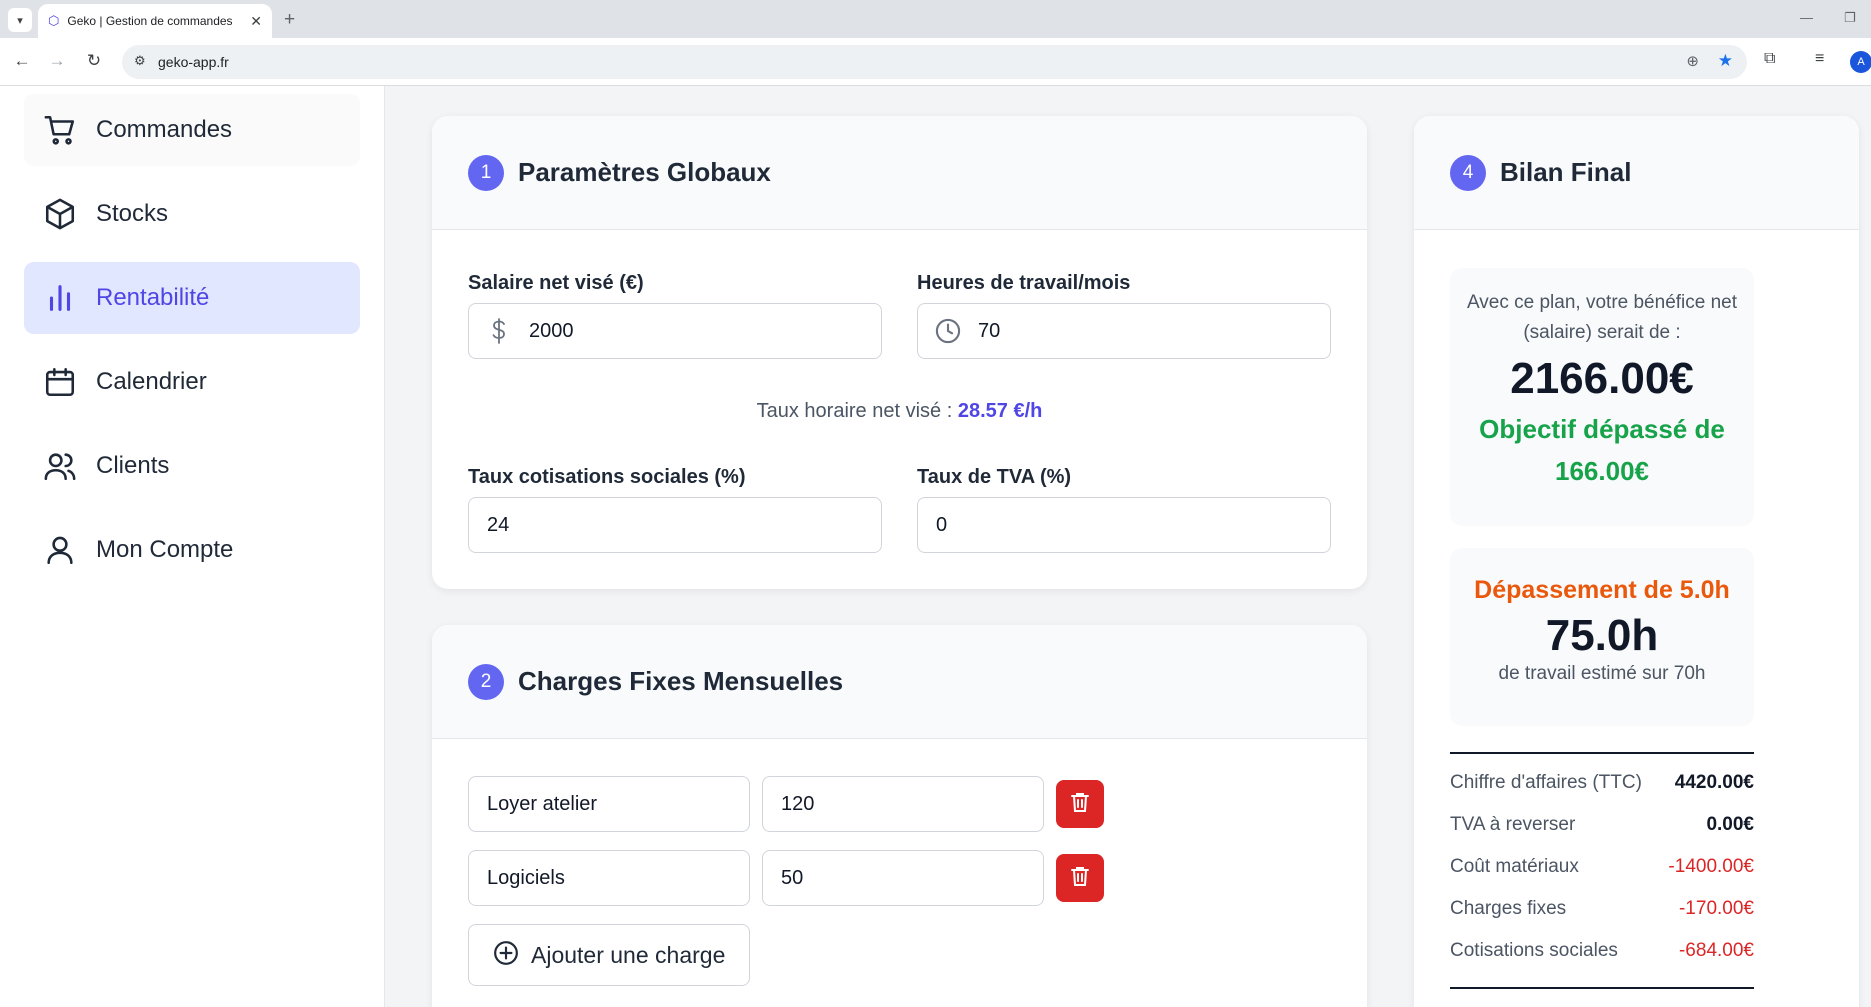  What do you see at coordinates (150, 21) in the screenshot?
I see `tab-title: Geko | Gestion de commandes` at bounding box center [150, 21].